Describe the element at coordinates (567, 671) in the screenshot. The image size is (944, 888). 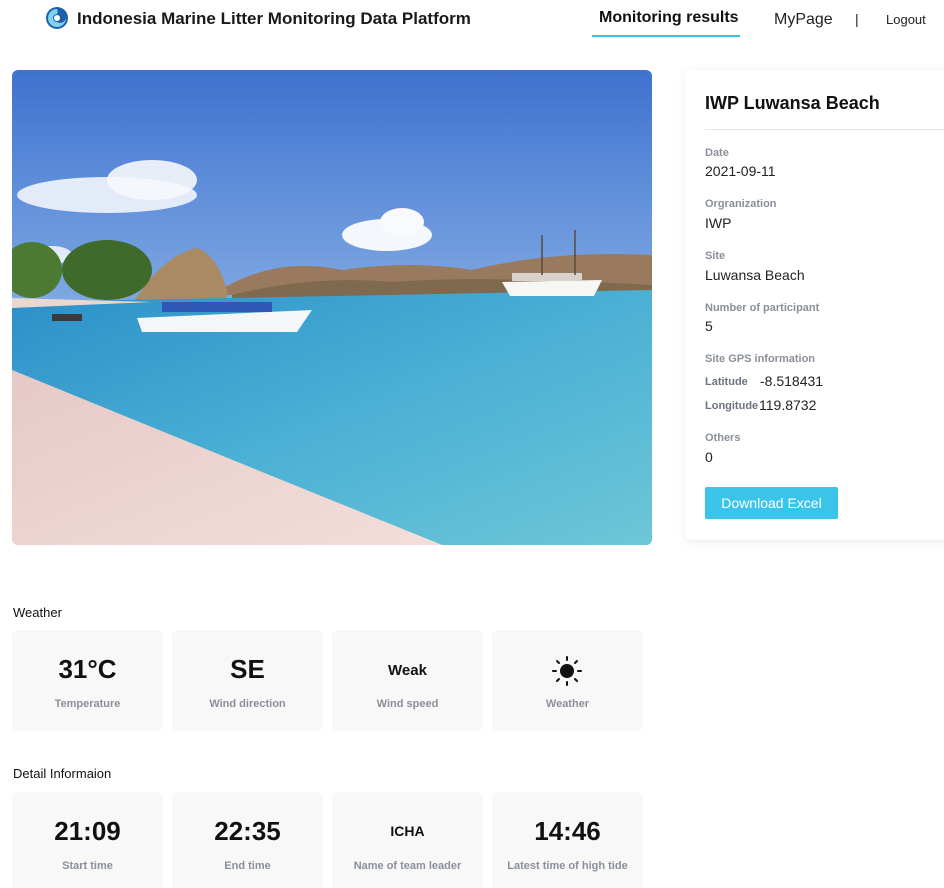
I see `sun-icon` at that location.